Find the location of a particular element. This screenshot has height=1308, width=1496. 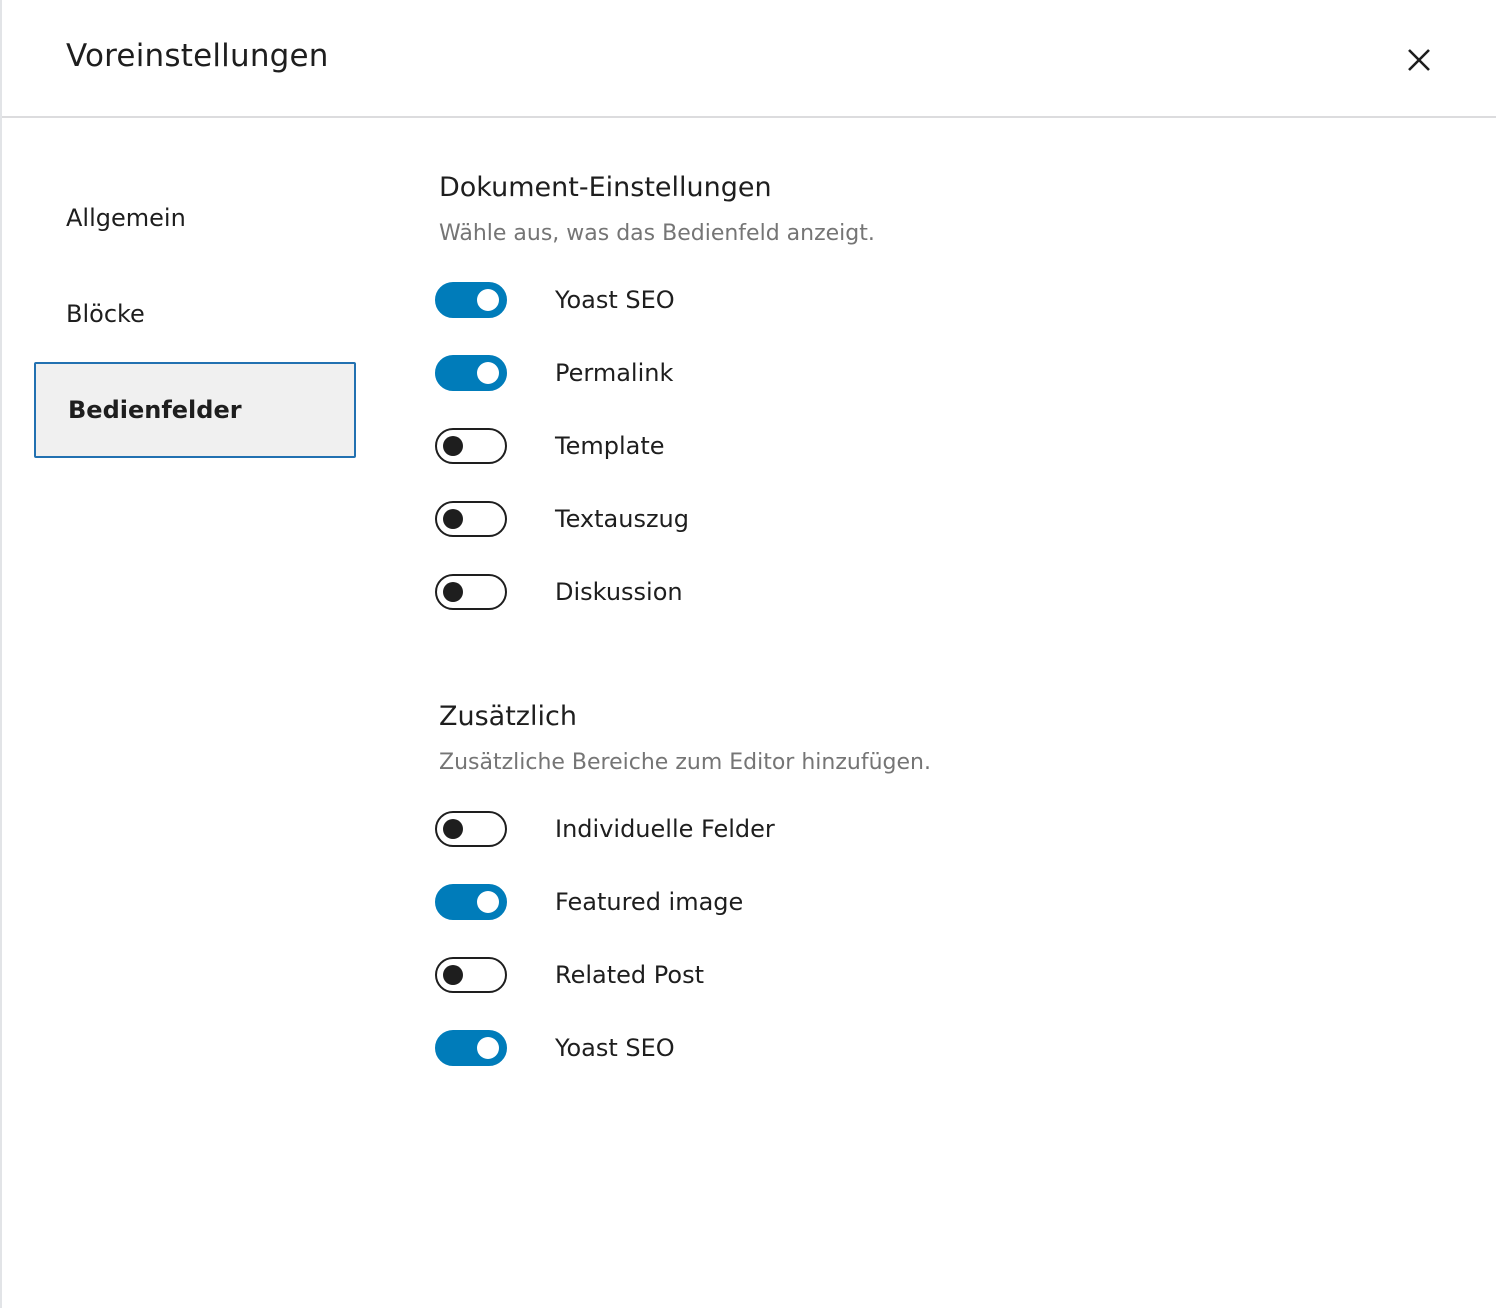

close-button is located at coordinates (1419, 60).